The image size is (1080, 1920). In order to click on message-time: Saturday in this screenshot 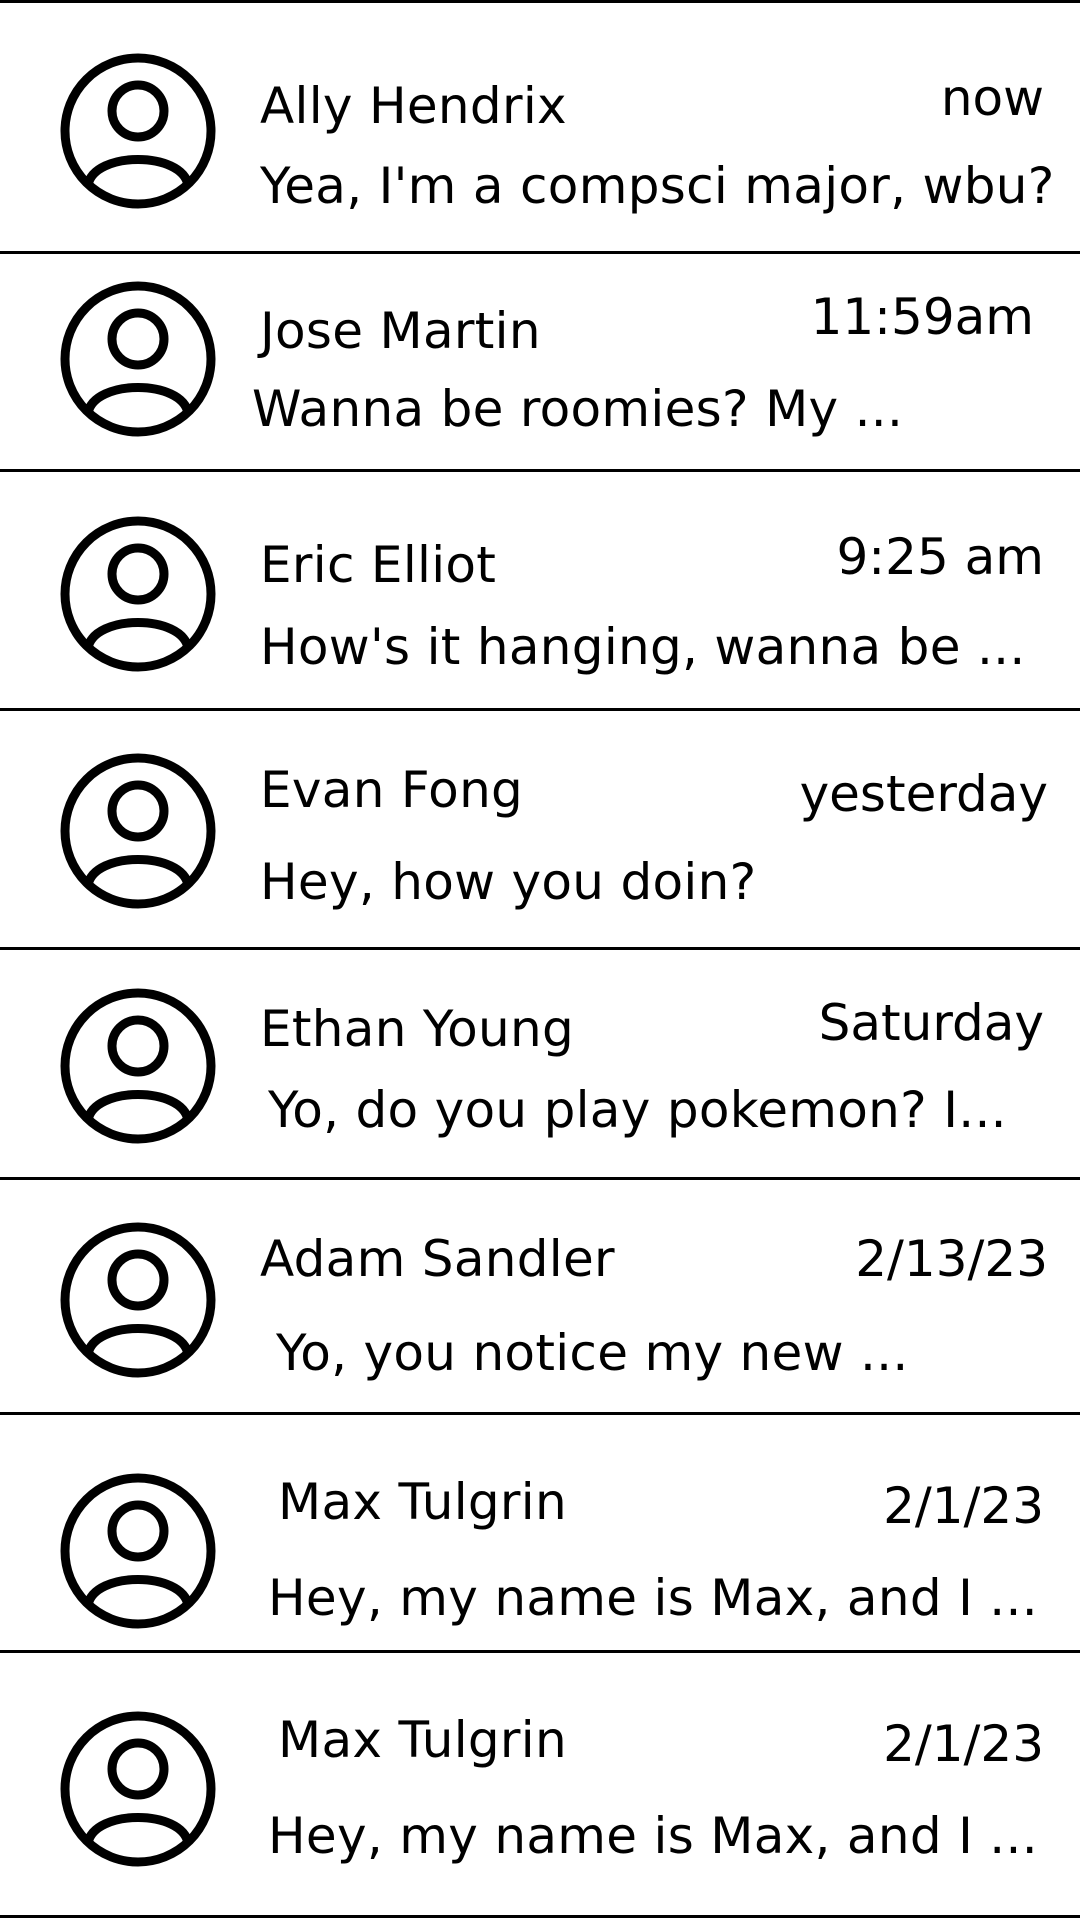, I will do `click(931, 1023)`.